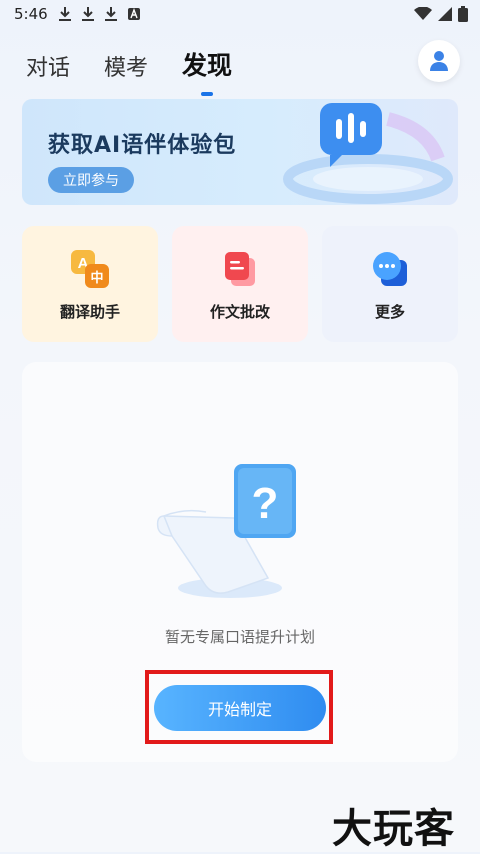 The width and height of the screenshot is (480, 854). What do you see at coordinates (89, 312) in the screenshot?
I see `translate-assistant-label: 翻译助手` at bounding box center [89, 312].